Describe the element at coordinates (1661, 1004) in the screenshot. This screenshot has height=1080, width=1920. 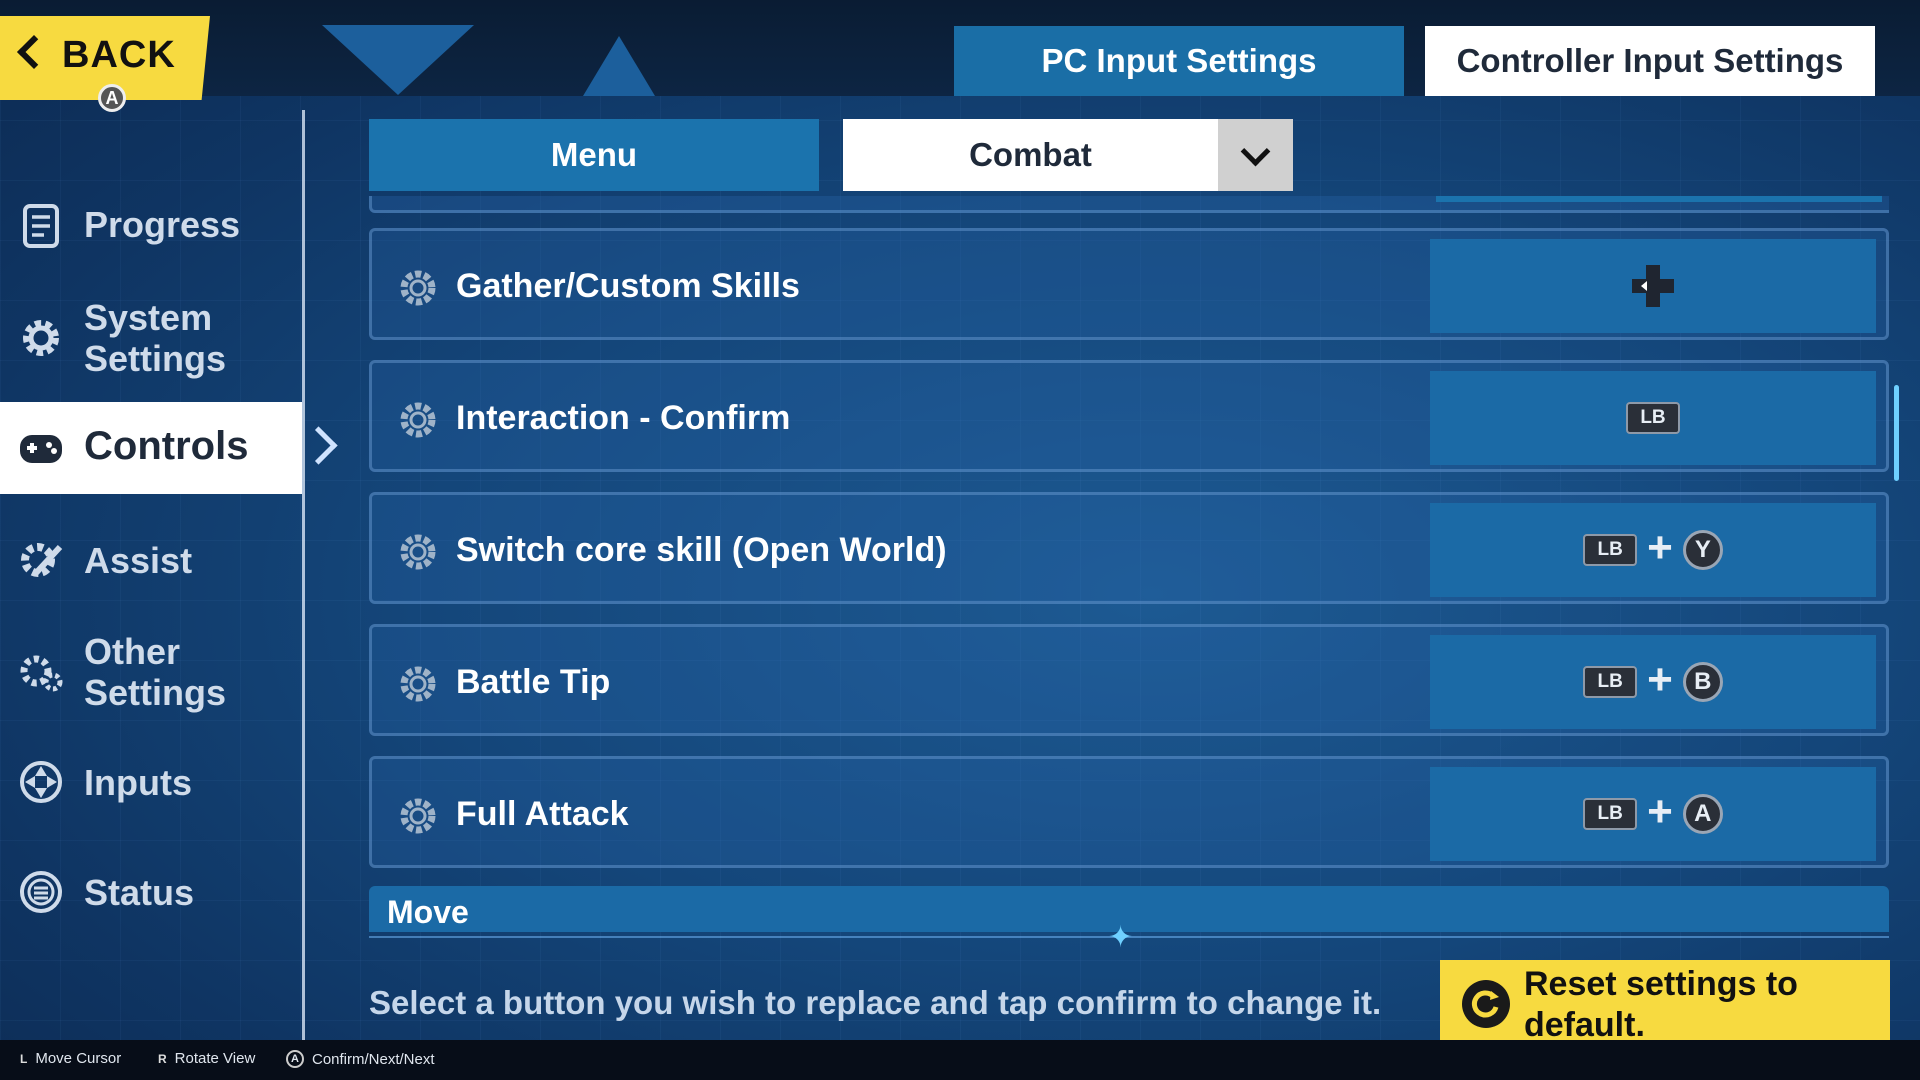
I see `reset-label: Reset settings to default.` at that location.